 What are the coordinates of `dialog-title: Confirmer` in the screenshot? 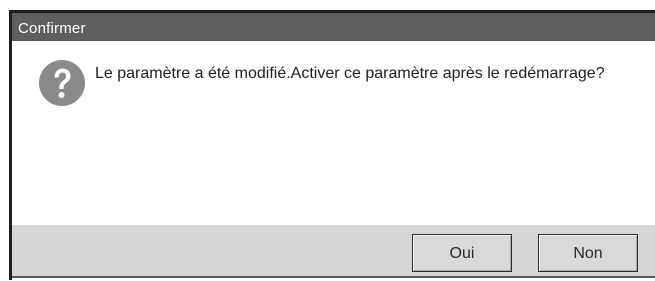 It's located at (52, 28).